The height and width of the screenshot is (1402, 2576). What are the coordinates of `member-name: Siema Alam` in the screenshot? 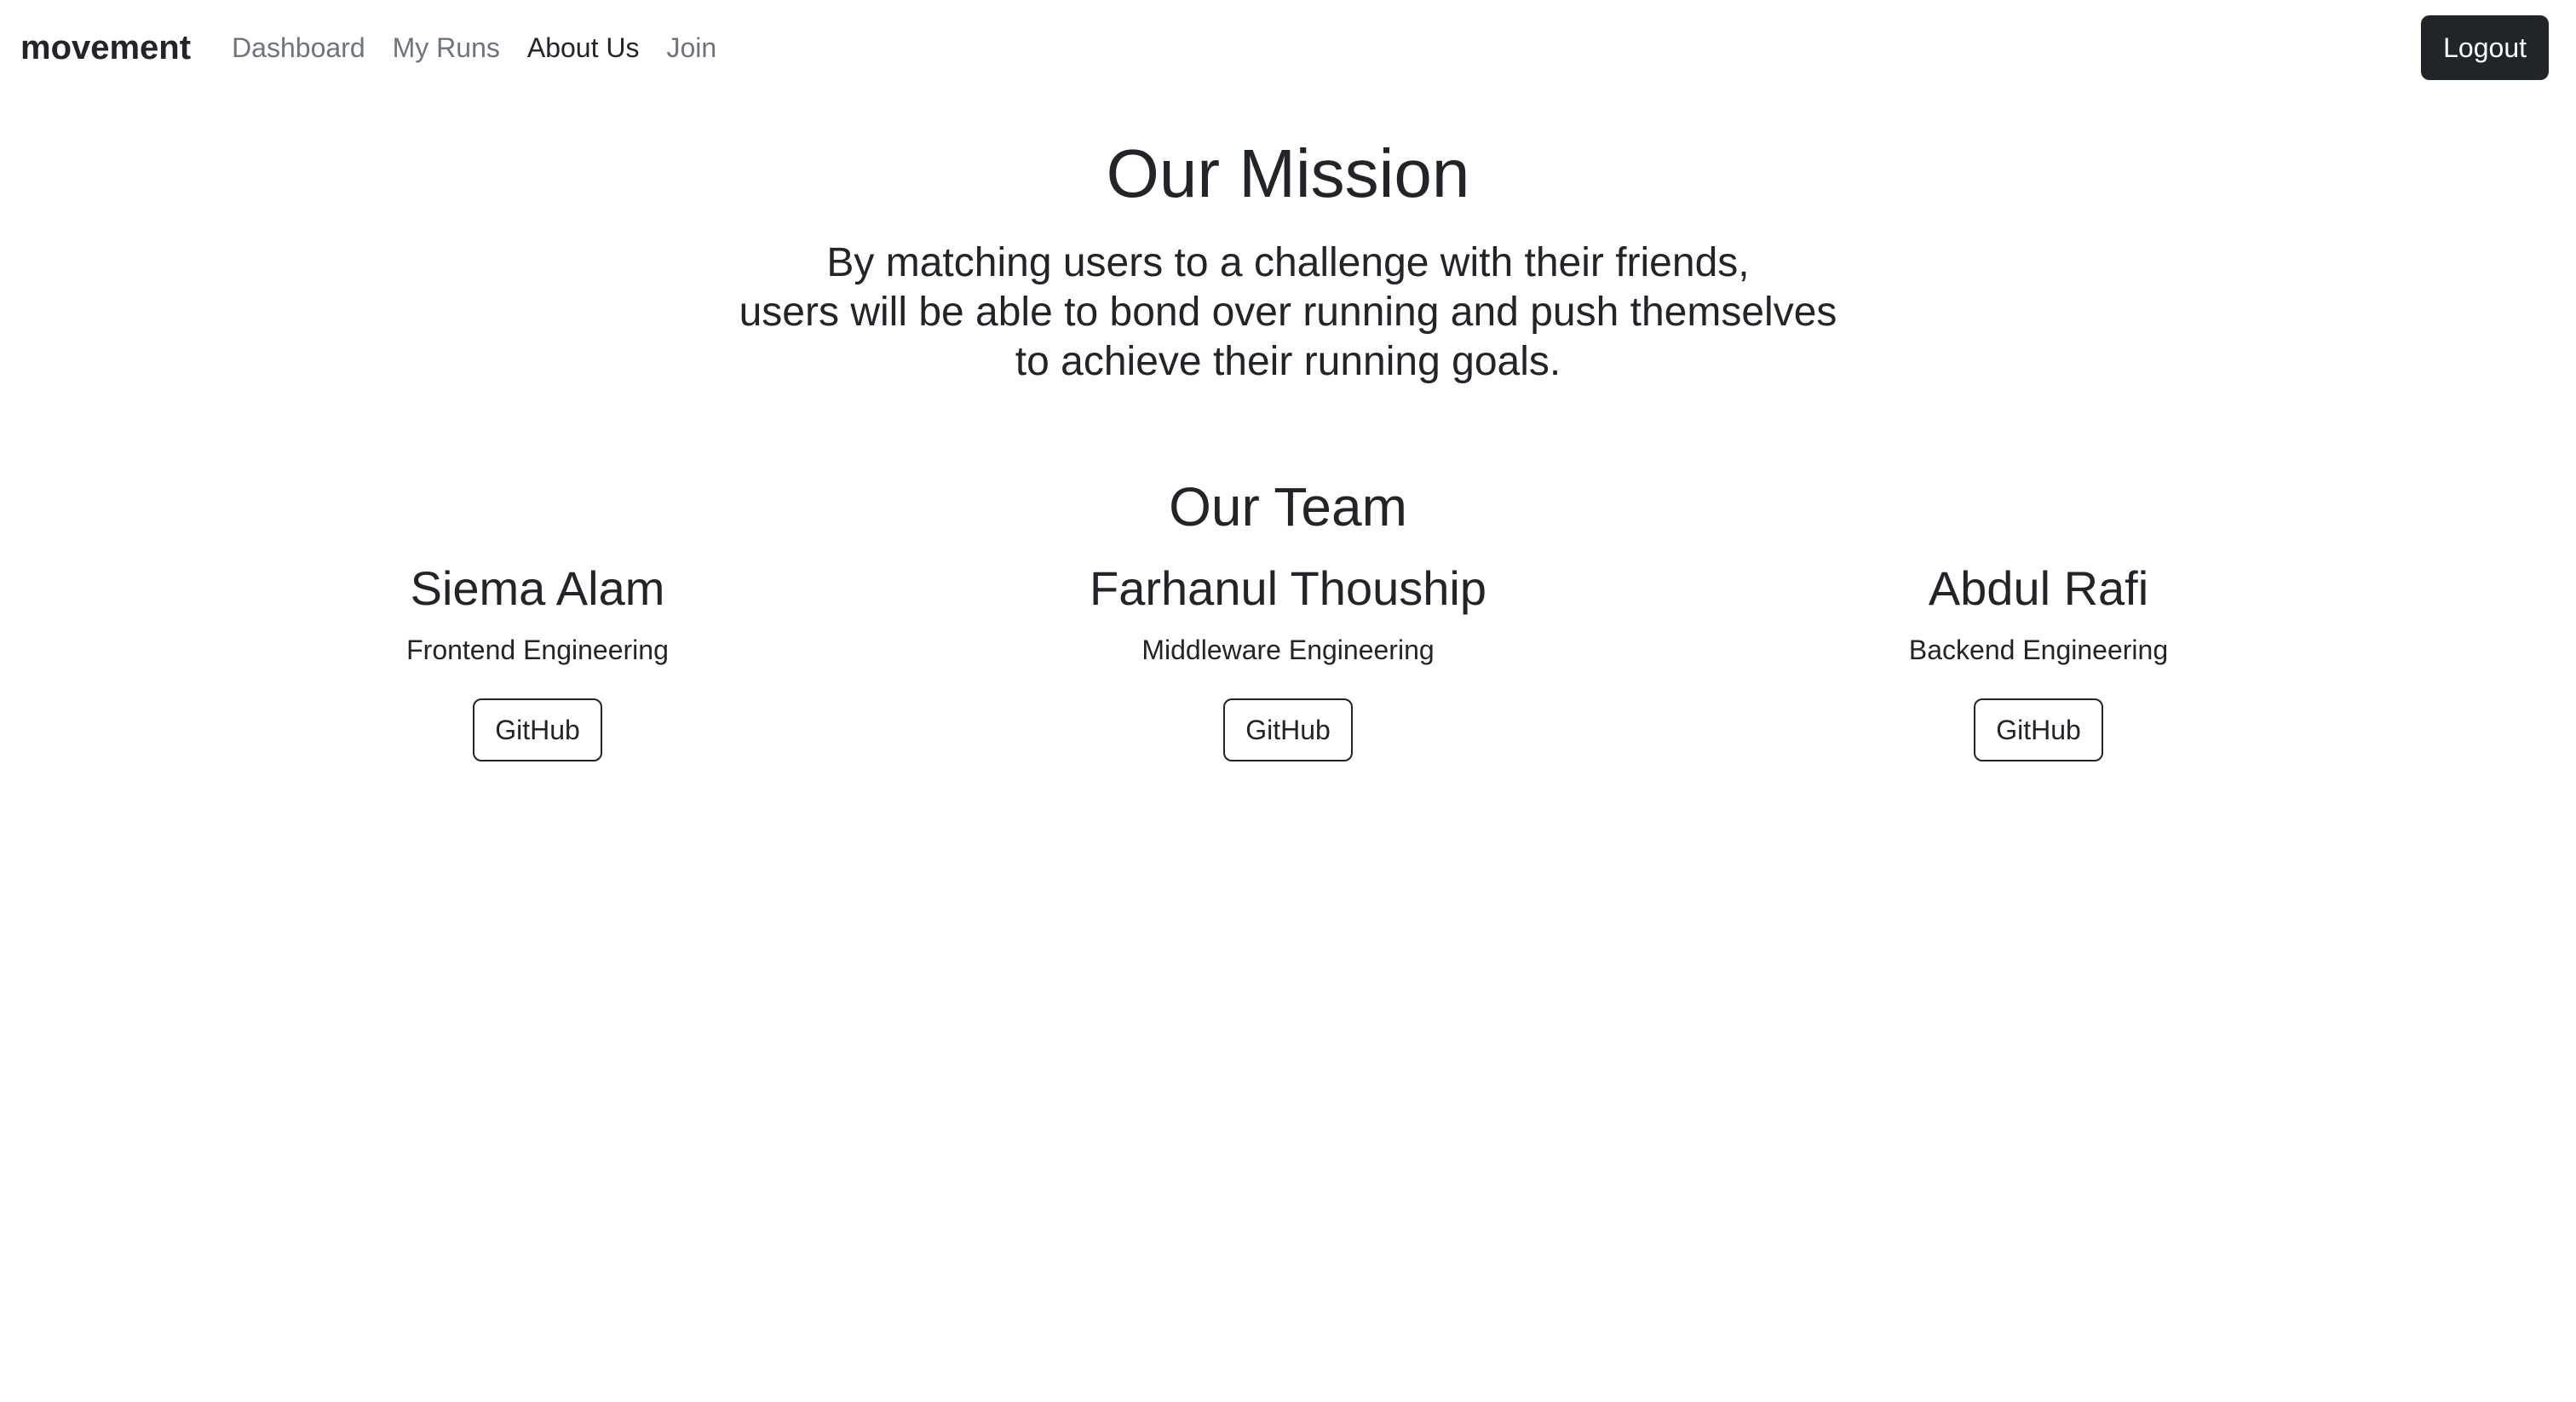 It's located at (537, 588).